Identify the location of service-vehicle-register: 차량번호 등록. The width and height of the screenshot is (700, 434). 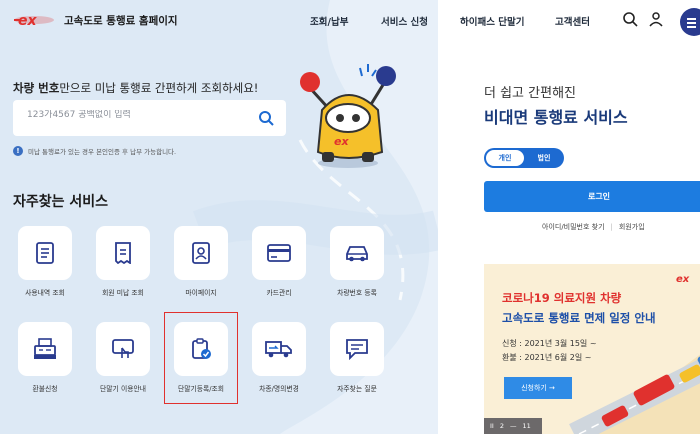
(357, 261).